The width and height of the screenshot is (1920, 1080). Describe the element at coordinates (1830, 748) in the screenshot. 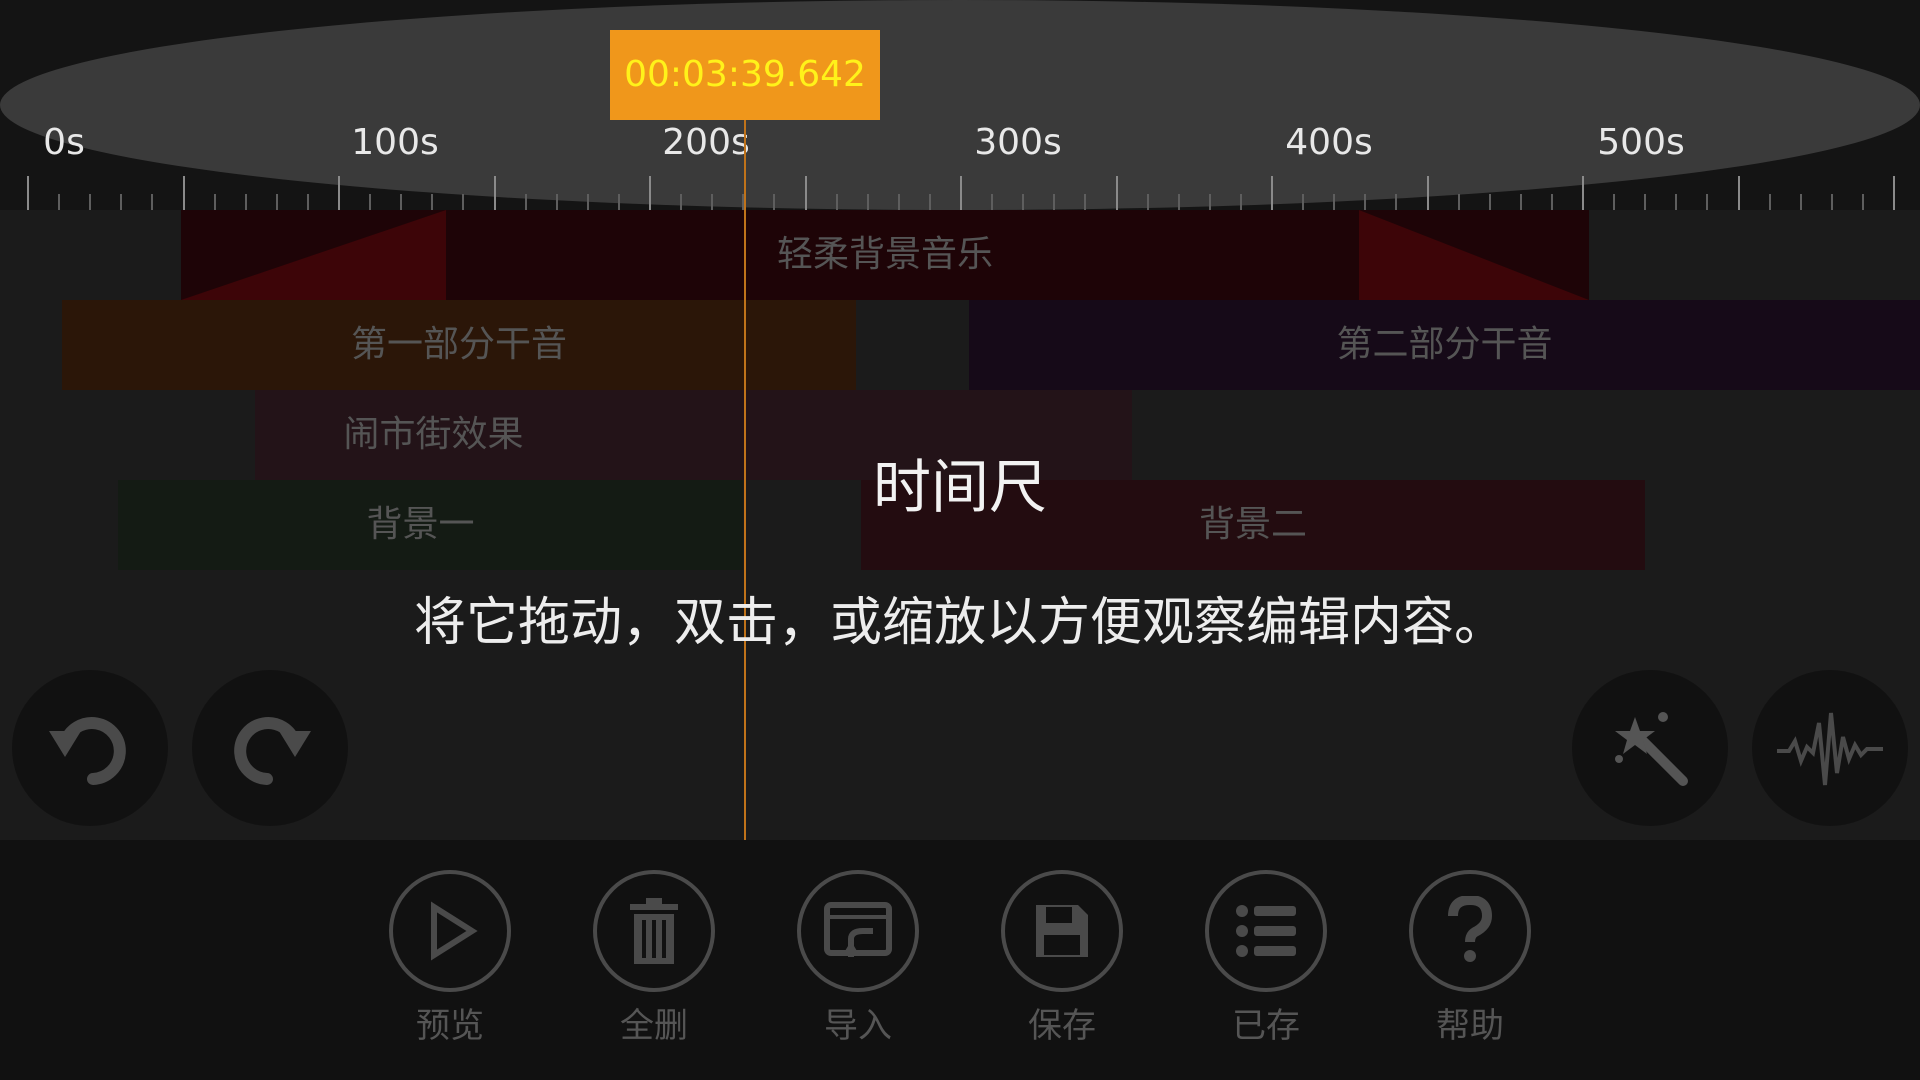

I see `waveform-button` at that location.